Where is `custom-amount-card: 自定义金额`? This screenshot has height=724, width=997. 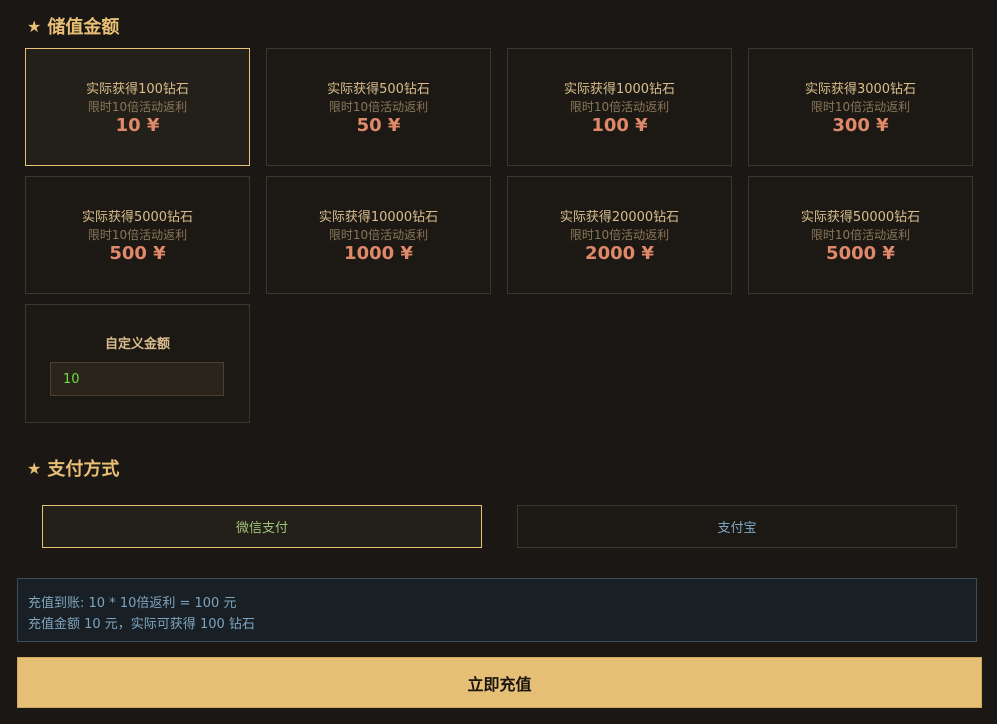
custom-amount-card: 自定义金额 is located at coordinates (137, 363).